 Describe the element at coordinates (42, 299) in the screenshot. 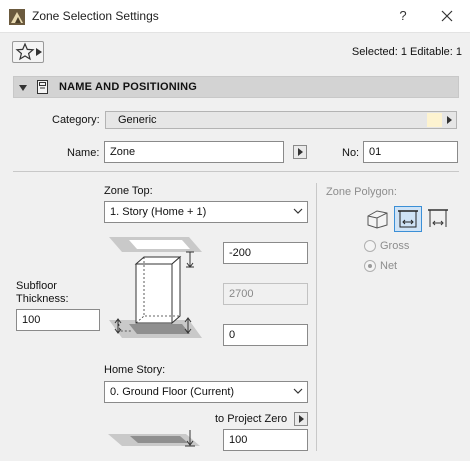

I see `subfloor-label-line2: Thickness:` at that location.